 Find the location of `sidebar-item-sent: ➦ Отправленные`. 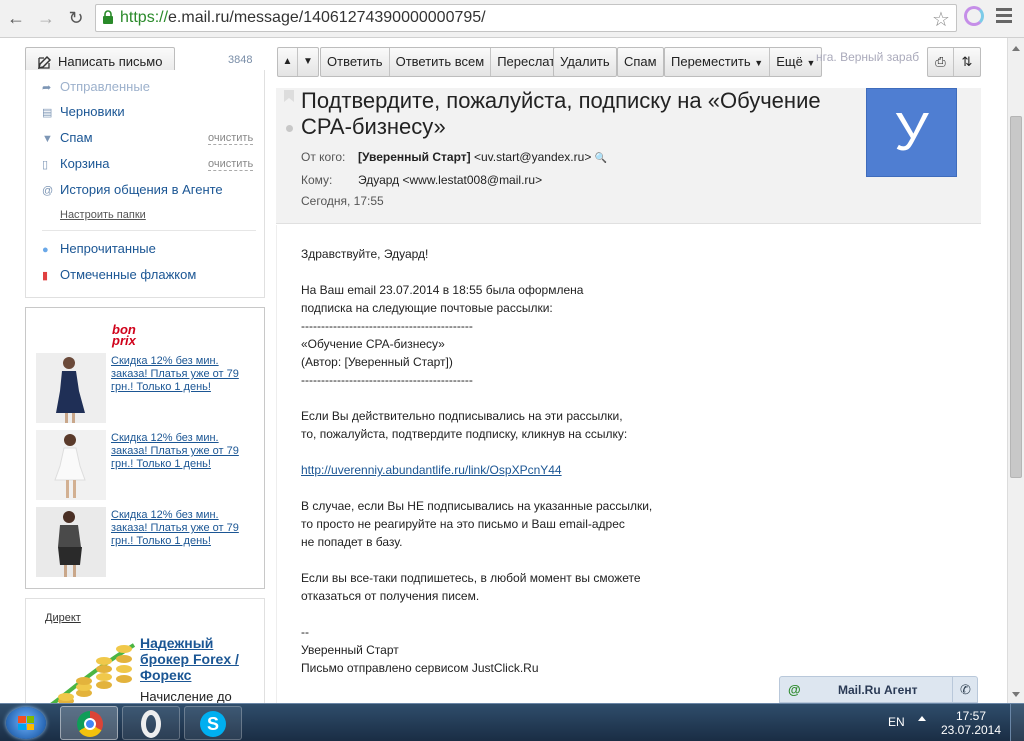

sidebar-item-sent: ➦ Отправленные is located at coordinates (96, 86).